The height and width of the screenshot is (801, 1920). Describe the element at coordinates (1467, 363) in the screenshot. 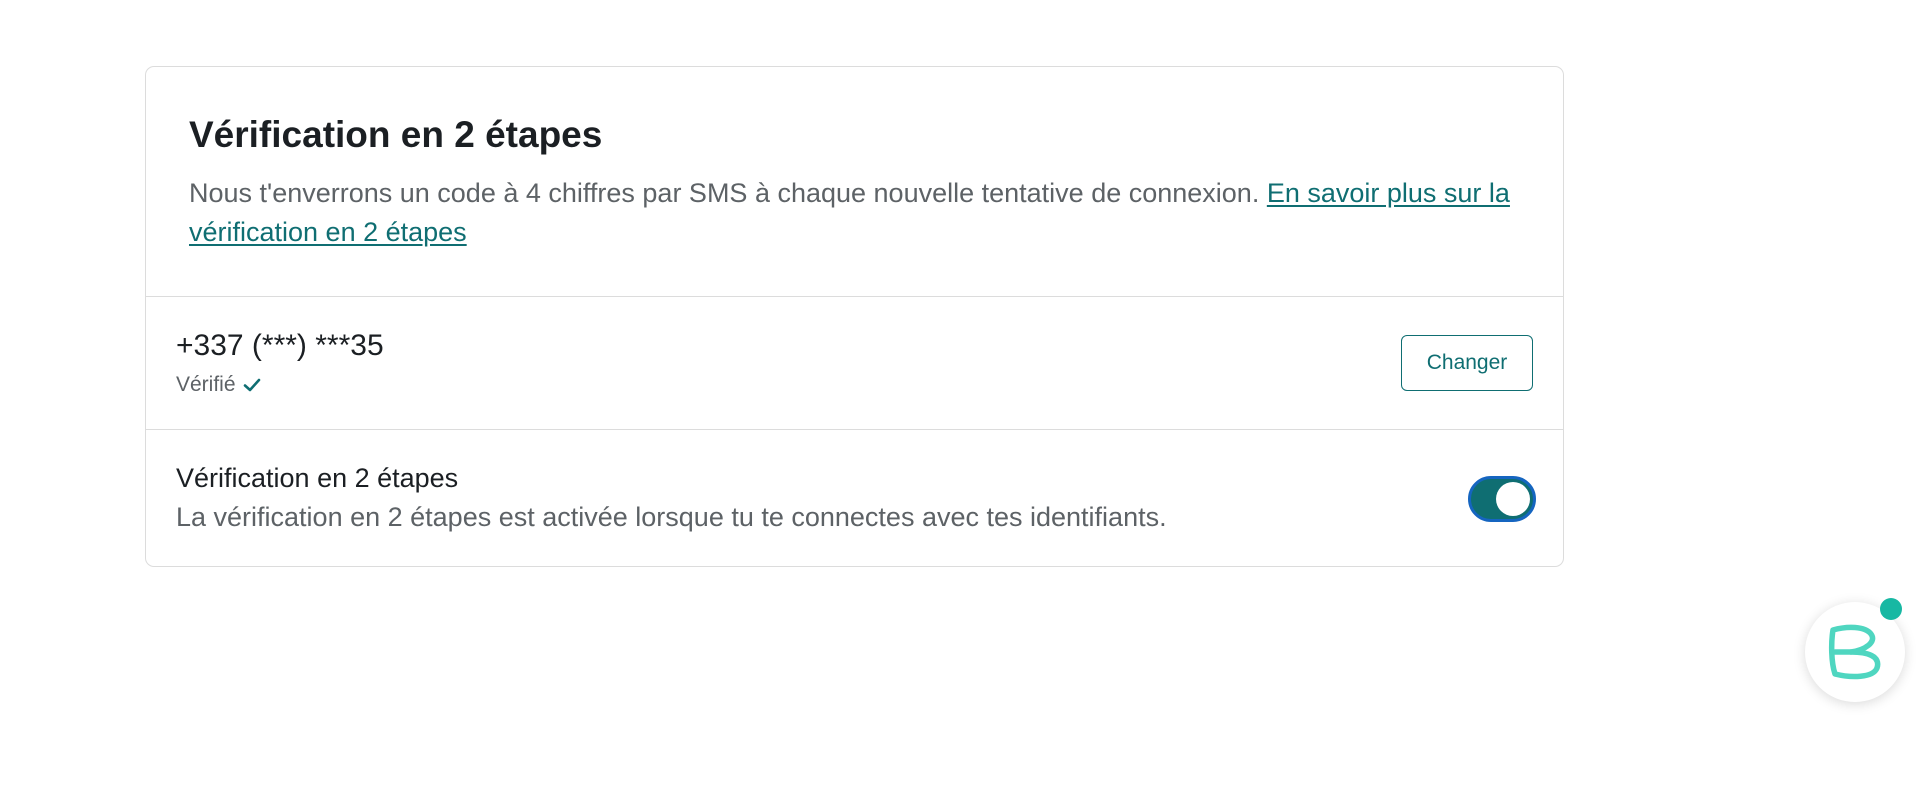

I see `change-phone-button: Changer` at that location.